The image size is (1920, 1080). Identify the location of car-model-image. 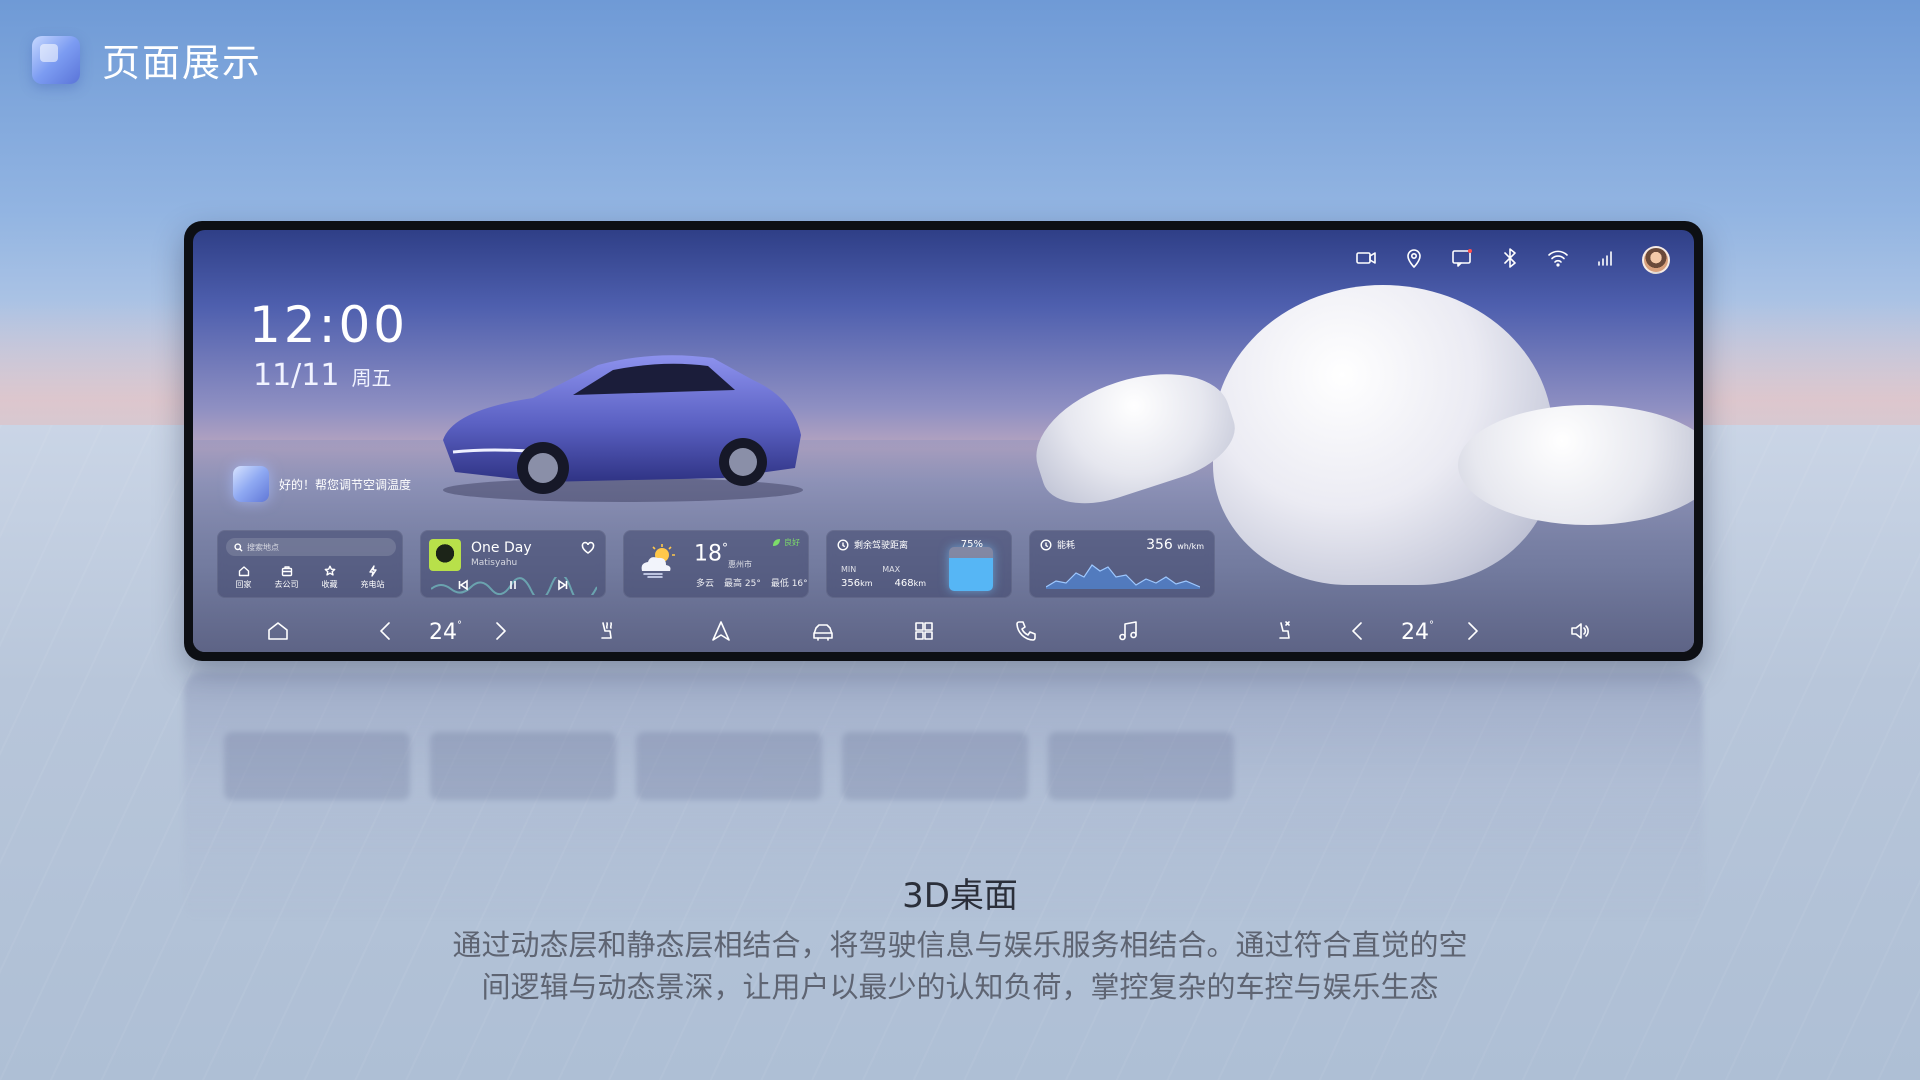
(623, 422).